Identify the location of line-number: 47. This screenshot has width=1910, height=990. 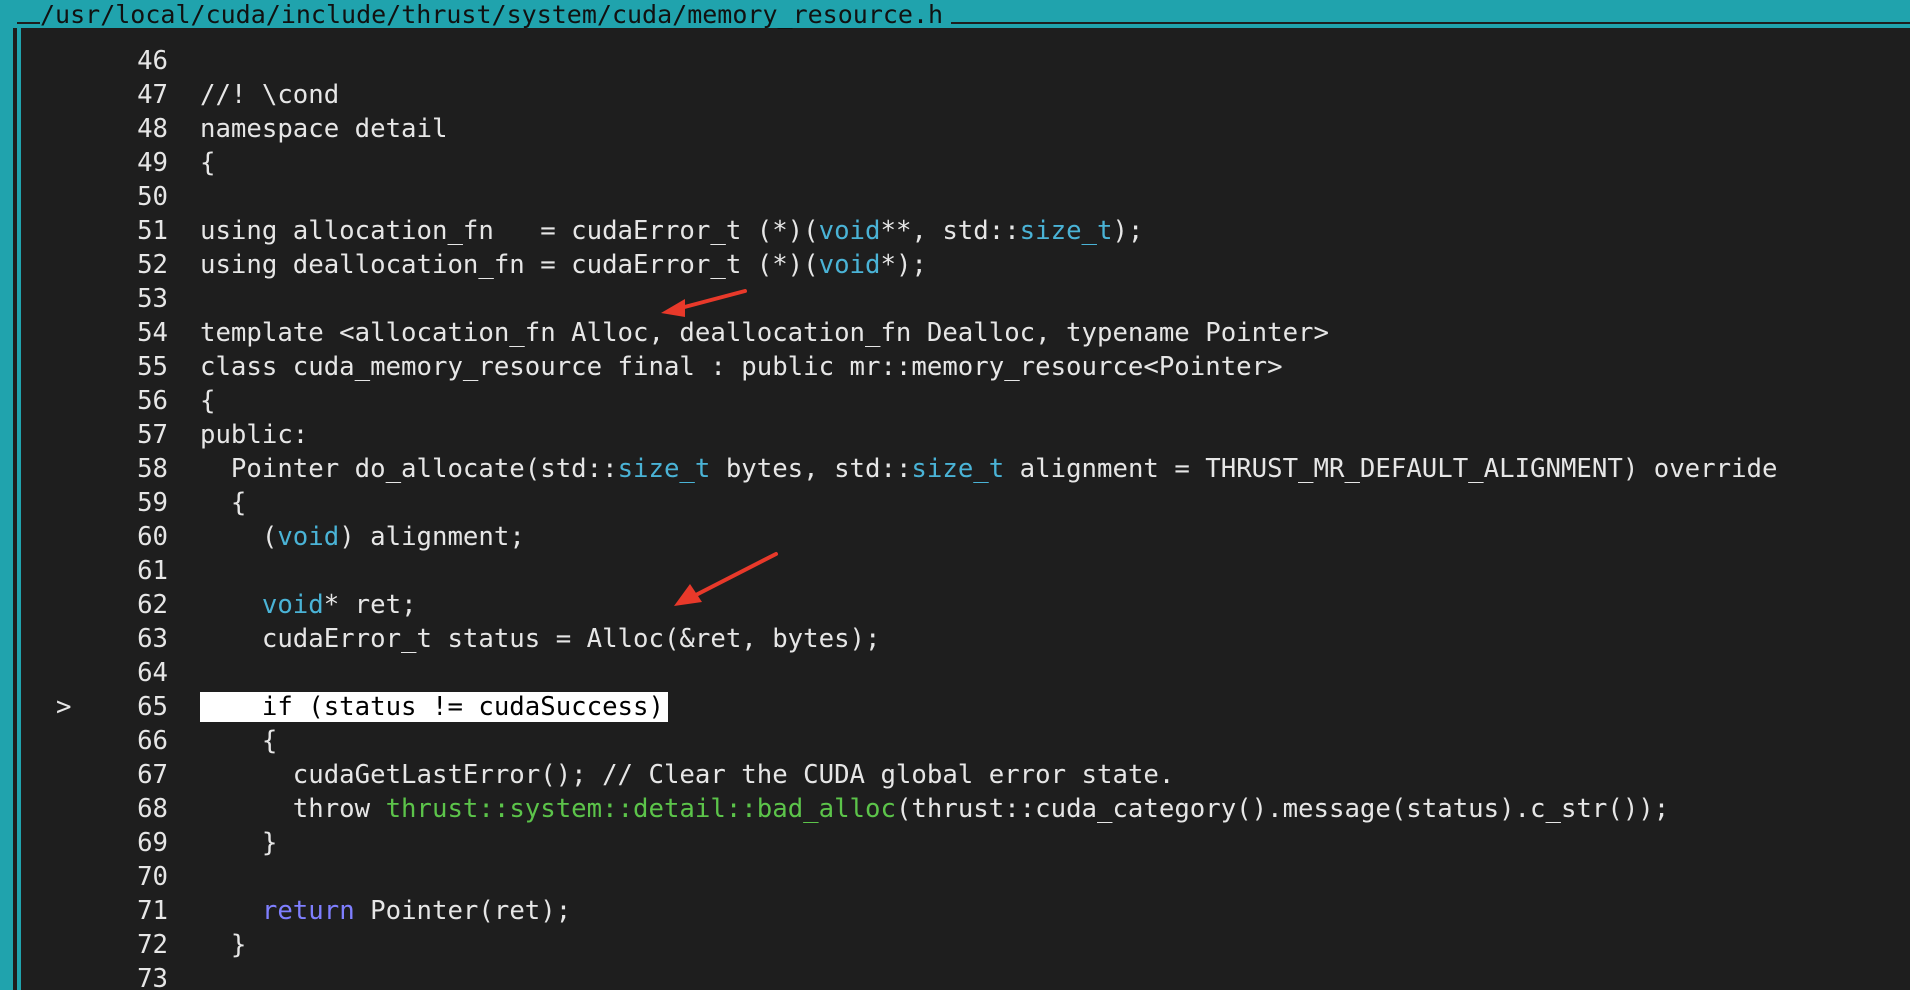
(152, 95).